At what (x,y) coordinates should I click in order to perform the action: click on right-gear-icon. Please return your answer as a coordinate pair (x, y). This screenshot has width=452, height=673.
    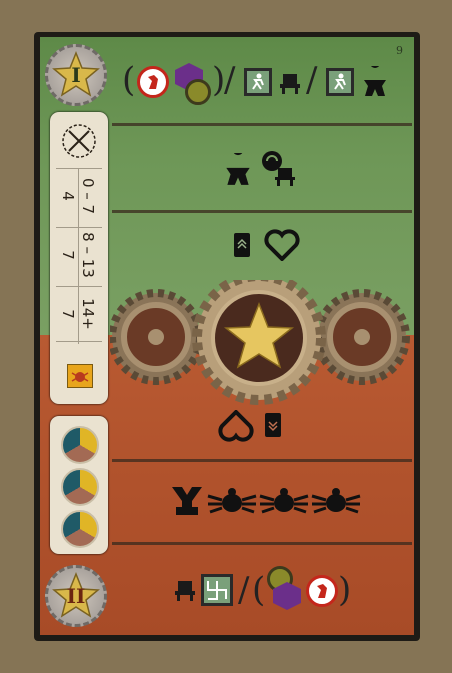
    Looking at the image, I should click on (362, 337).